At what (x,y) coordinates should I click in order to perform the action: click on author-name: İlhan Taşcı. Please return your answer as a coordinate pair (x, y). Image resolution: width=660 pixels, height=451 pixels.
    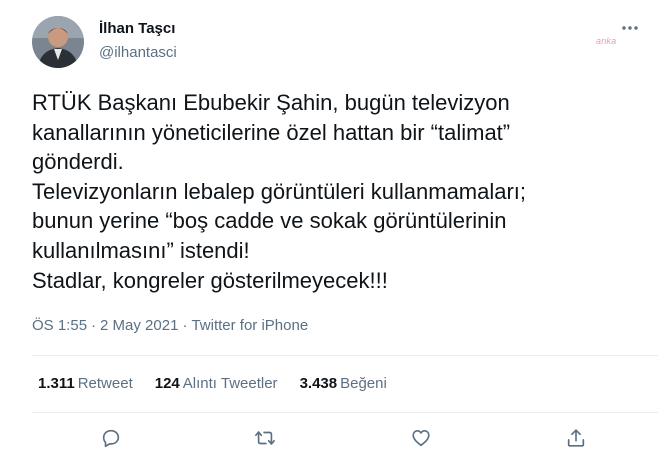
    Looking at the image, I should click on (137, 28).